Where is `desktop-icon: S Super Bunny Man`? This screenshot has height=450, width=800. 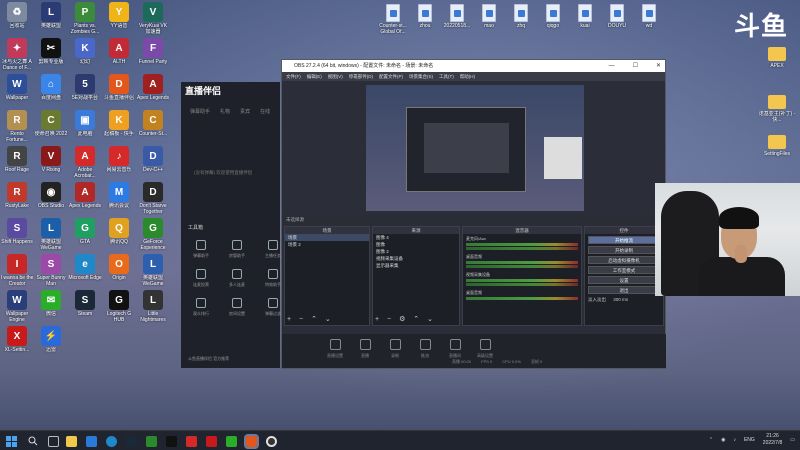
desktop-icon: S Super Bunny Man is located at coordinates (51, 270).